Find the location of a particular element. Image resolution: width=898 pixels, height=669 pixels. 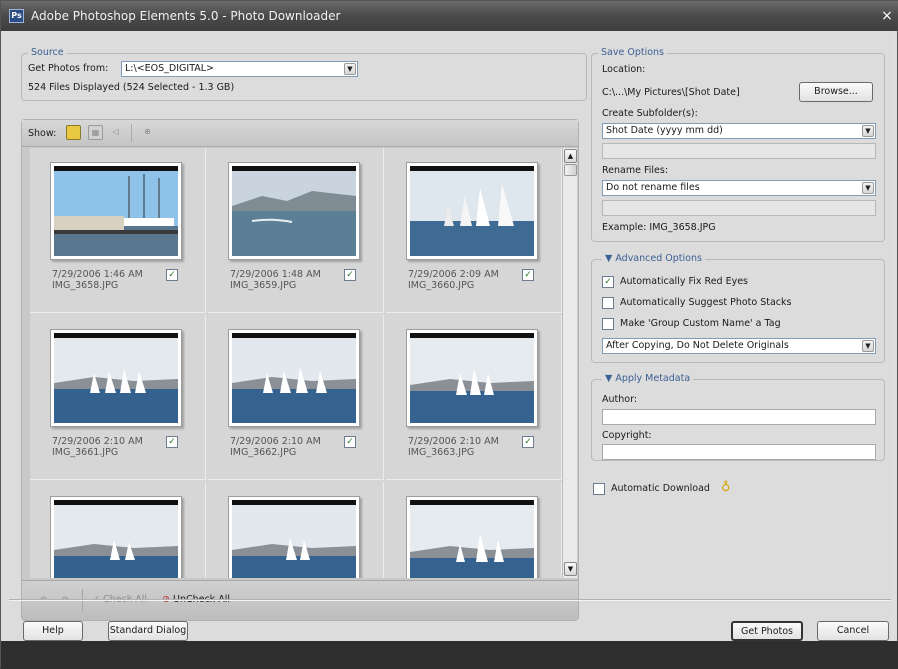

save-options-legend: Save Options is located at coordinates (632, 52).